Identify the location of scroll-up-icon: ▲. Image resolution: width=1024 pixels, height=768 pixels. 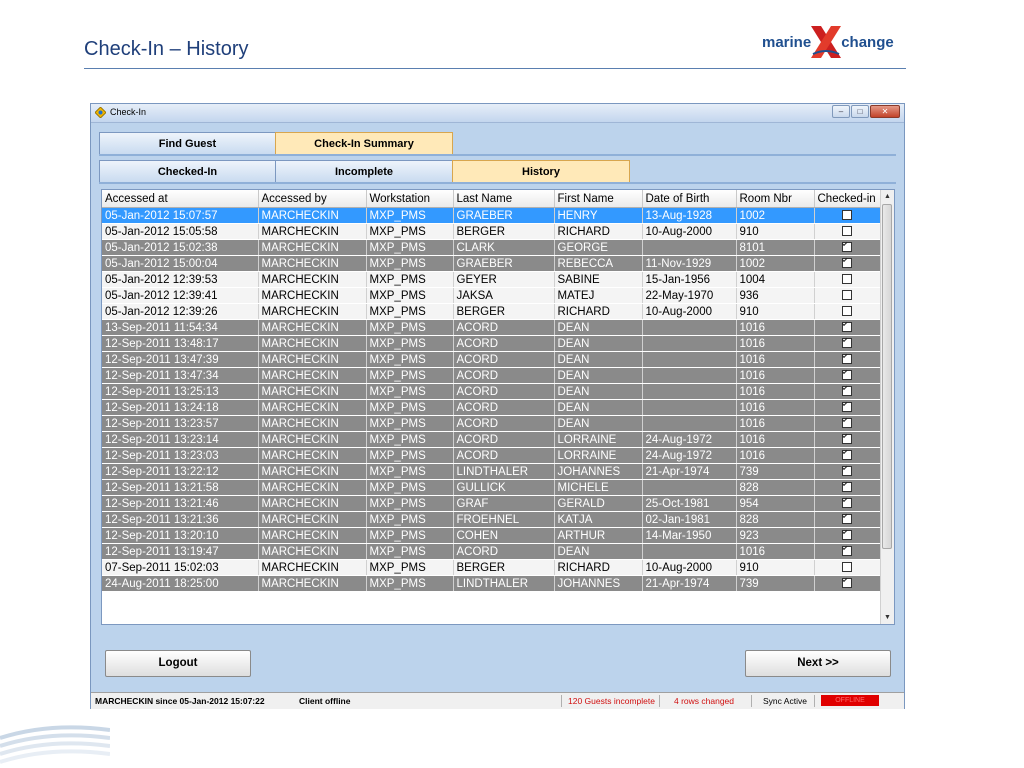
(887, 196).